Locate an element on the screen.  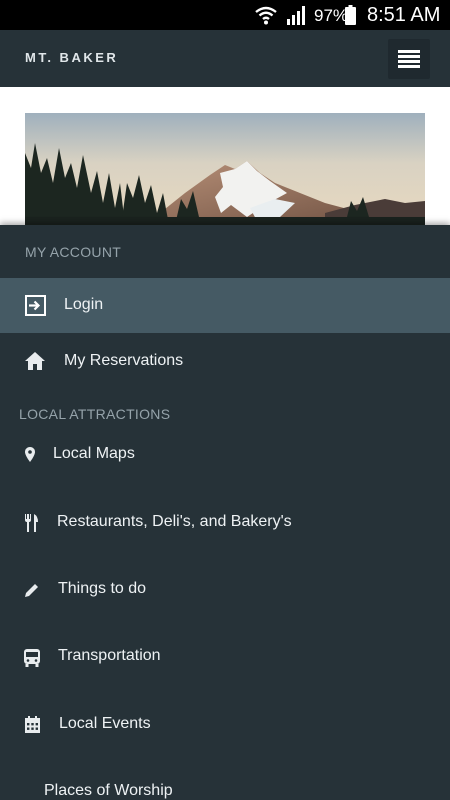
battery-icon is located at coordinates (350, 15).